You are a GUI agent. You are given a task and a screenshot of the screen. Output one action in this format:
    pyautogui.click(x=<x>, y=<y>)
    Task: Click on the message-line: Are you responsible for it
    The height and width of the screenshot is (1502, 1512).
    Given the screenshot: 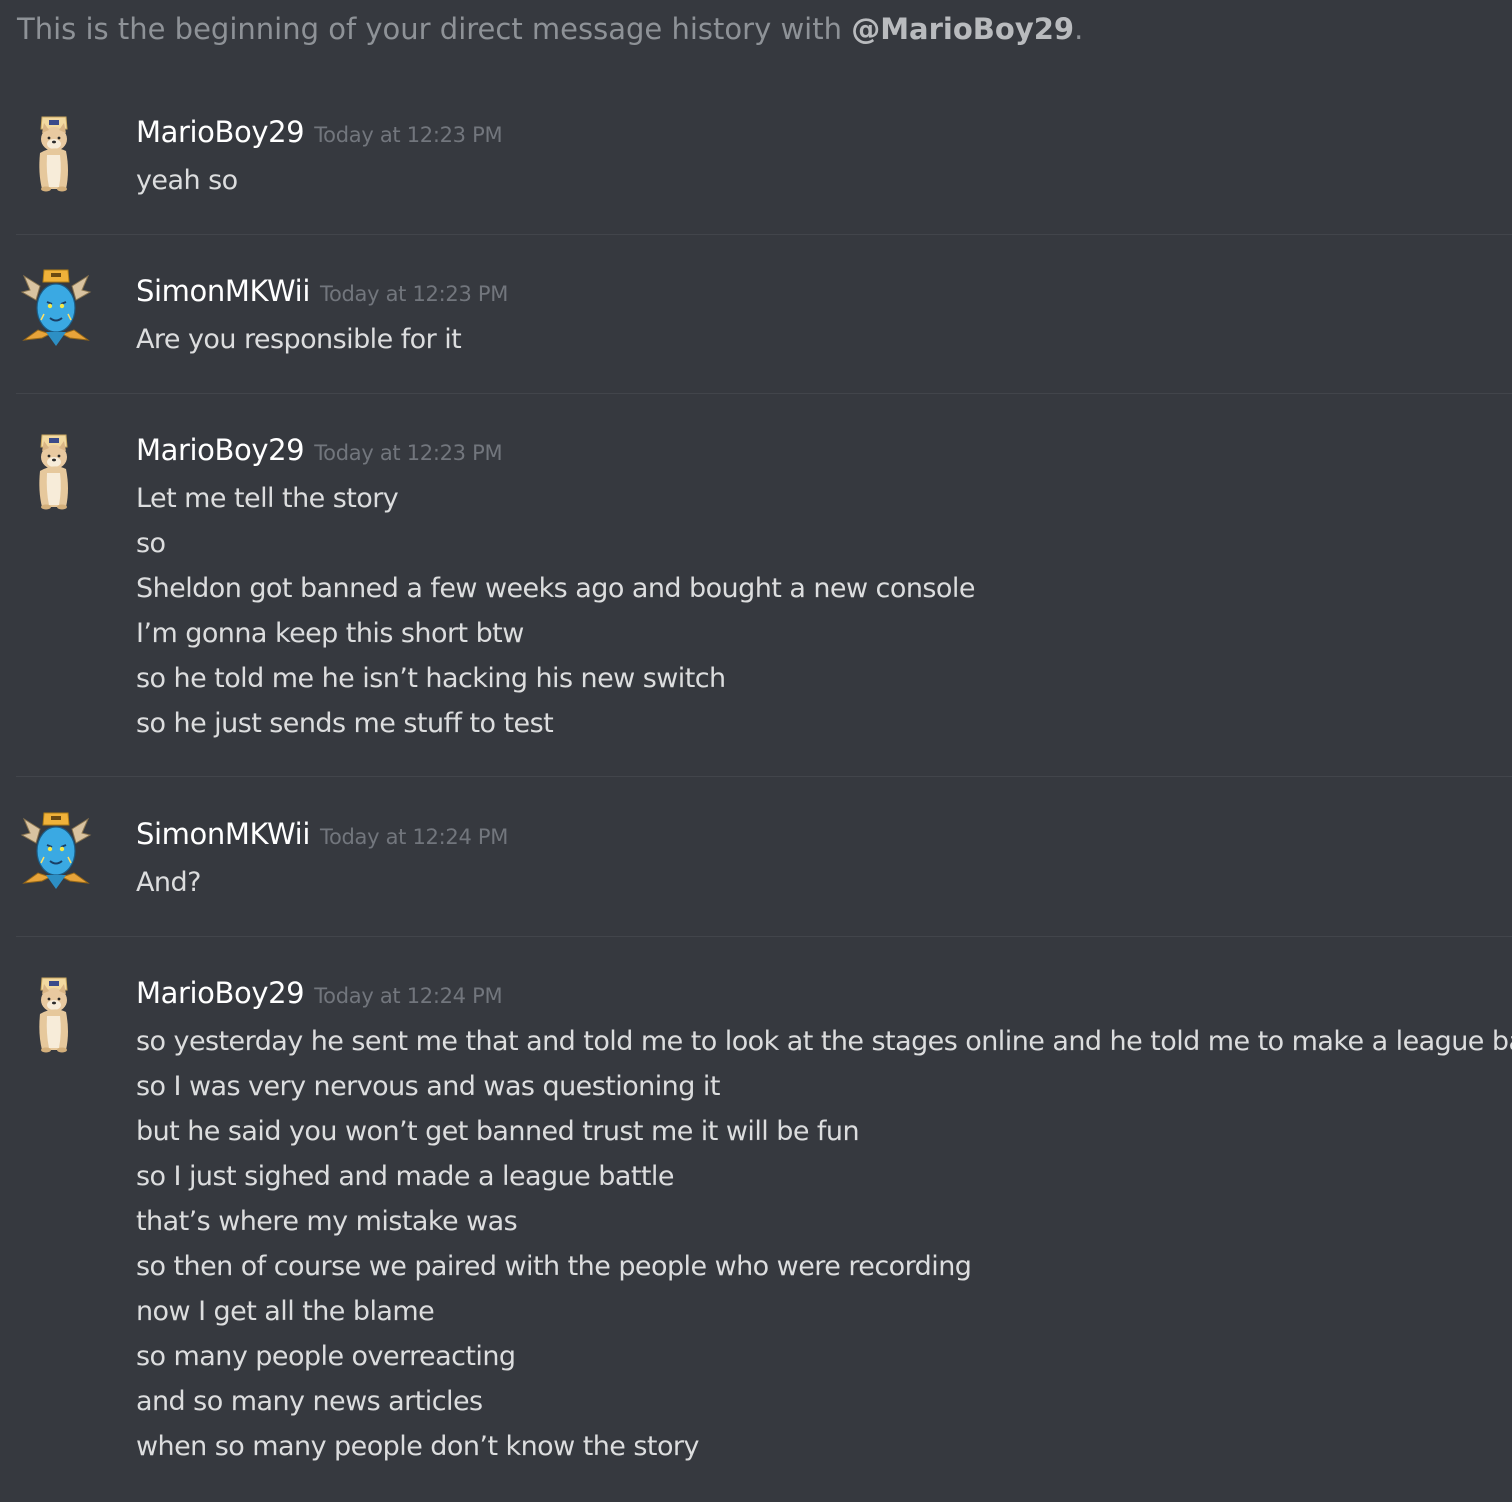 What is the action you would take?
    pyautogui.click(x=299, y=339)
    